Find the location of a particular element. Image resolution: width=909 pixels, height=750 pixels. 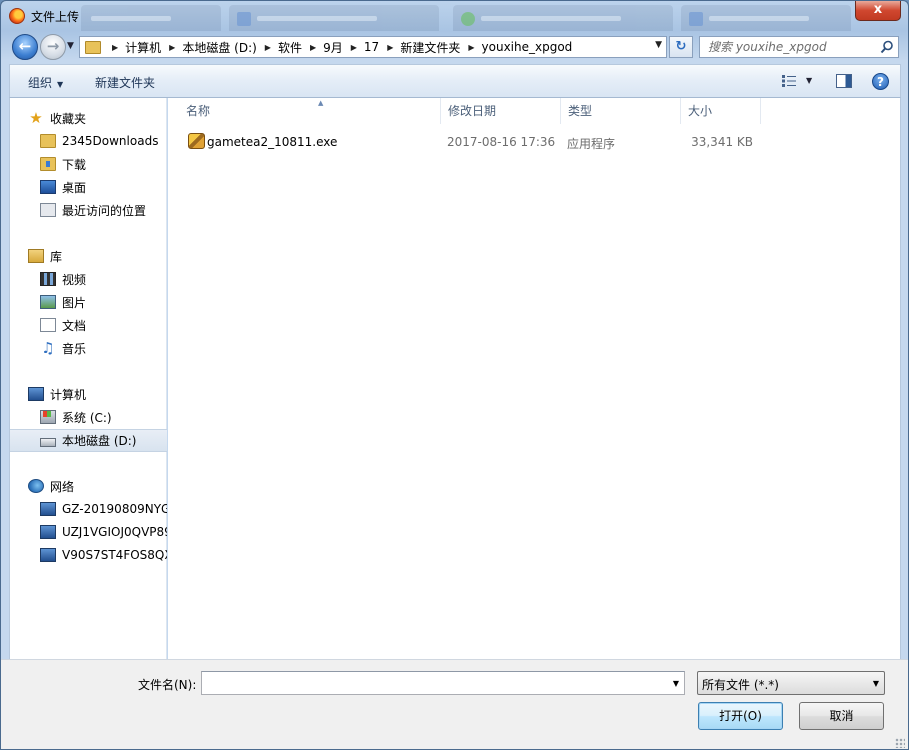

cancel-button: 取消 is located at coordinates (841, 716).